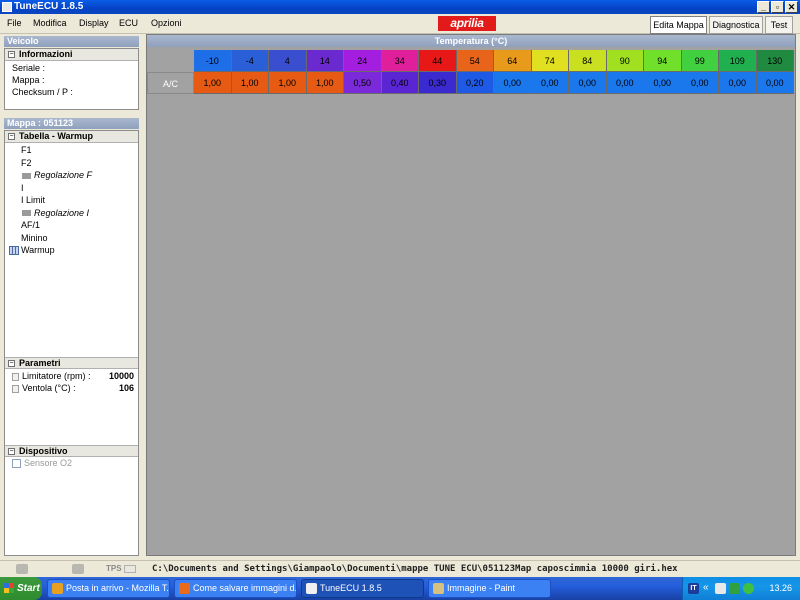 The image size is (800, 600). Describe the element at coordinates (49, 6) in the screenshot. I see `window-title: TuneECU 1.8.5` at that location.